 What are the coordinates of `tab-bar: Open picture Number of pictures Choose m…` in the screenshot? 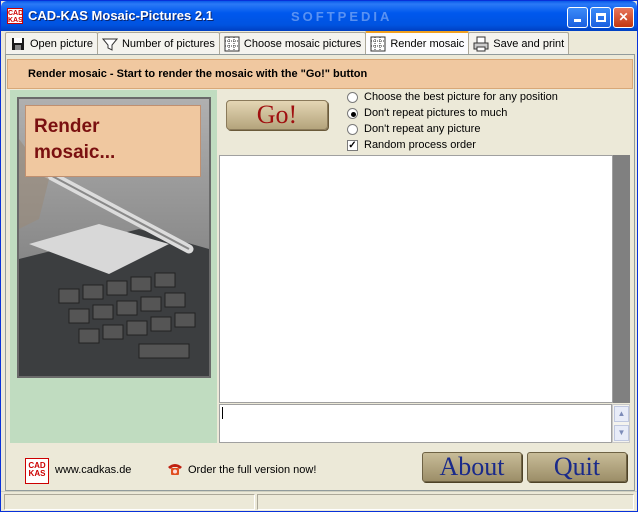 It's located at (287, 42).